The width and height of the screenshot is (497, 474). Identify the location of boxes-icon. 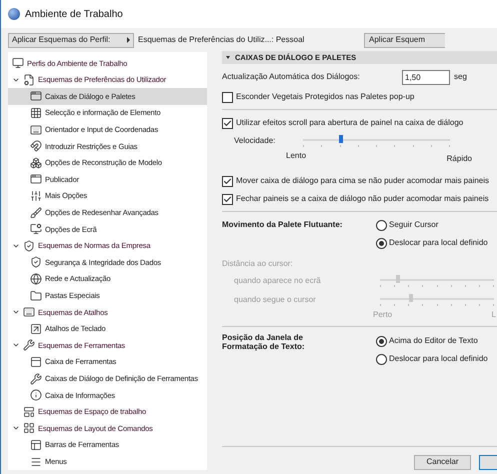
(36, 162).